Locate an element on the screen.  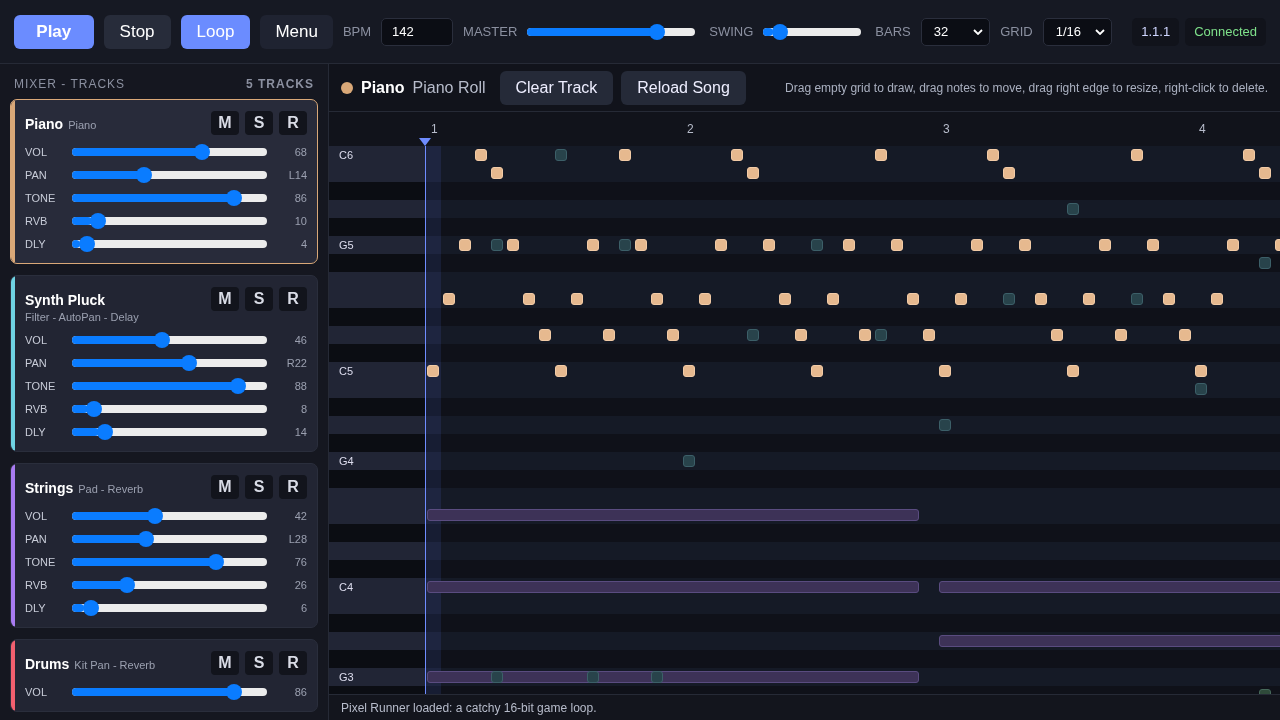
piano-key: G3 is located at coordinates (377, 677).